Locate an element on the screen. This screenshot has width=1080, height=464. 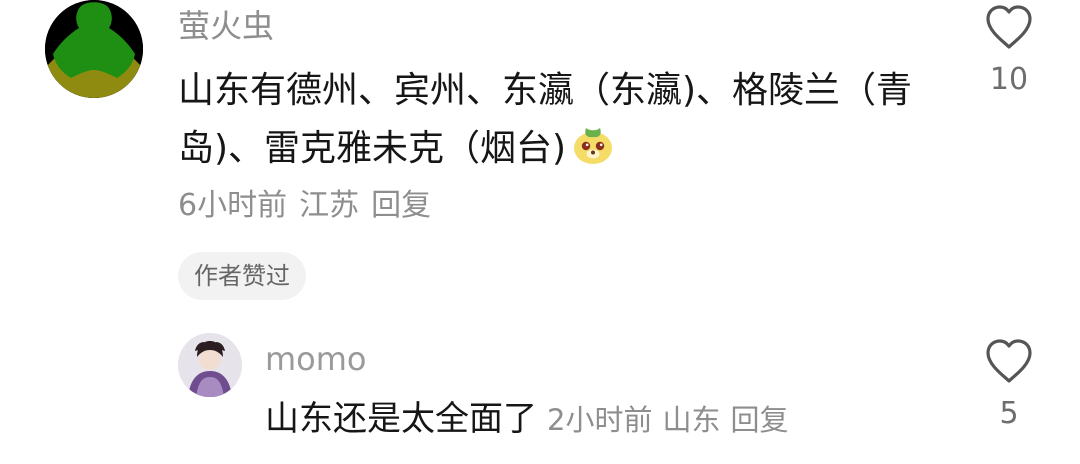
main-comment-meta: 6小时前 江苏 回复 is located at coordinates (310, 206).